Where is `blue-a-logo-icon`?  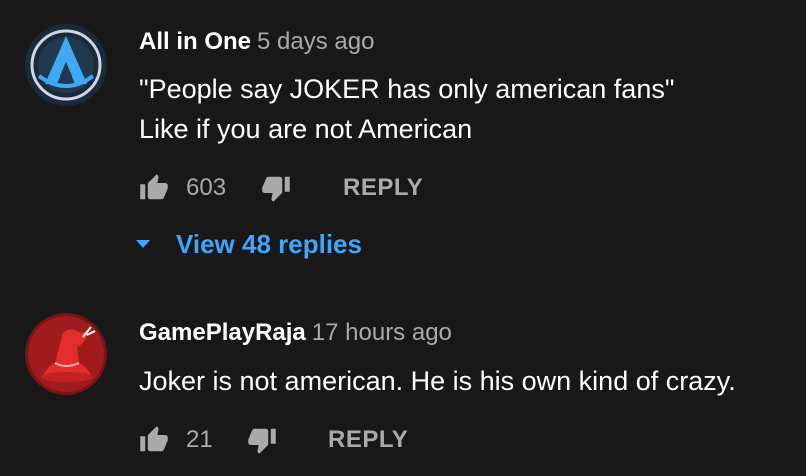
blue-a-logo-icon is located at coordinates (66, 65).